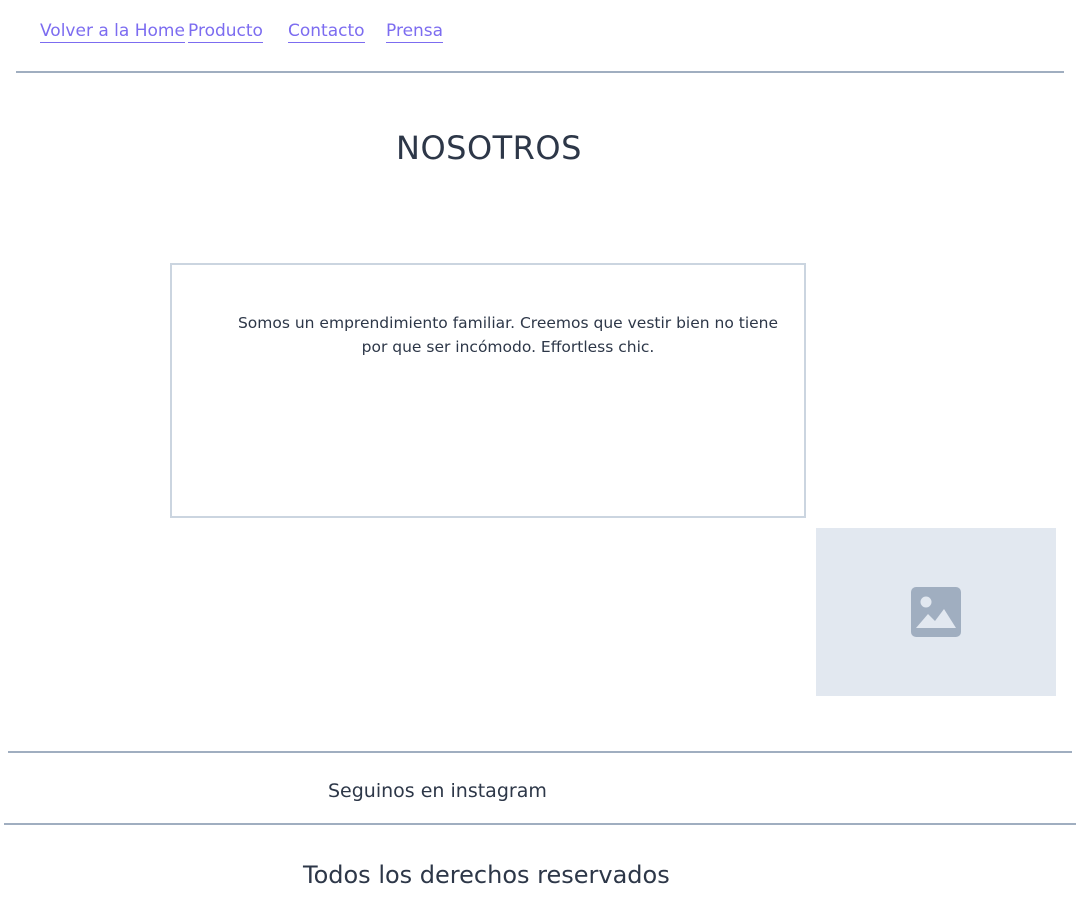 The image size is (1080, 924). Describe the element at coordinates (540, 752) in the screenshot. I see `social-divider-top` at that location.